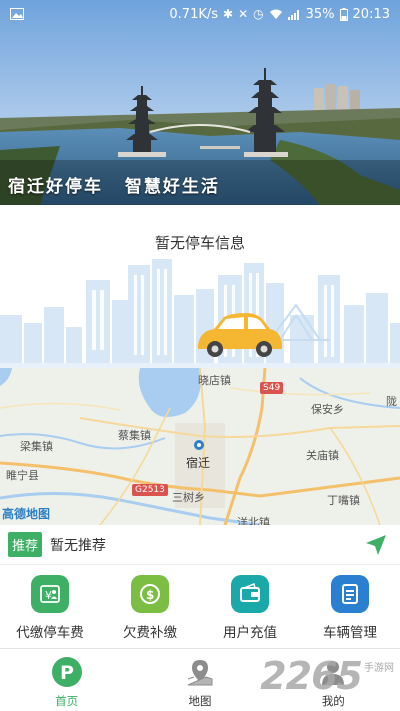  I want to click on action-recharge: 用户充值, so click(250, 606).